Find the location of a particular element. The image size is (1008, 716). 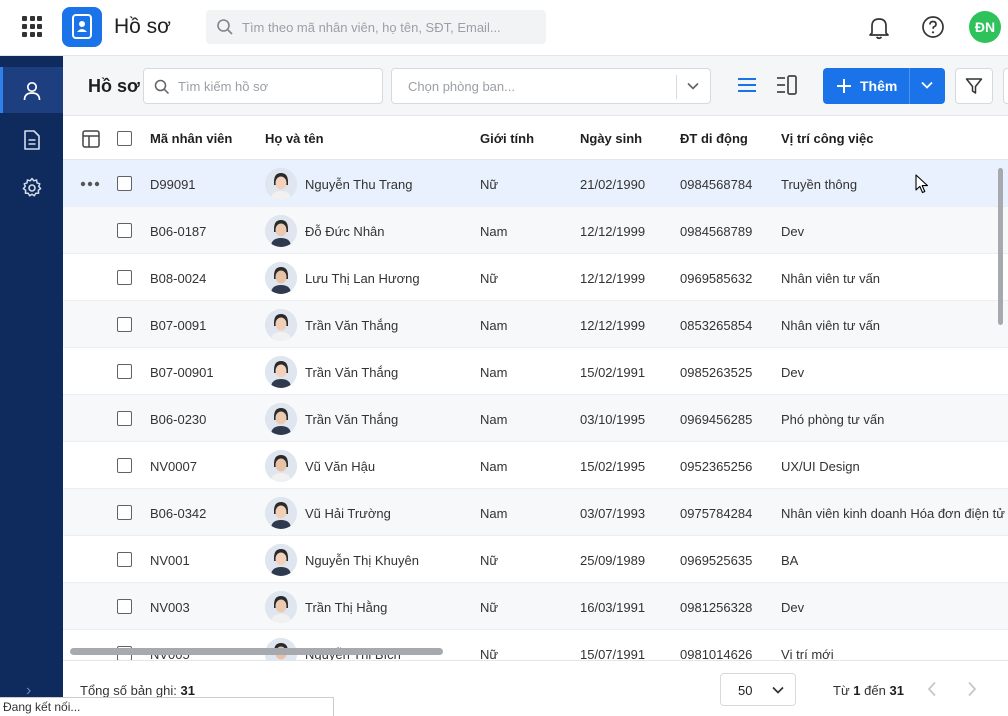

app-title: Hồ sơ is located at coordinates (142, 26).